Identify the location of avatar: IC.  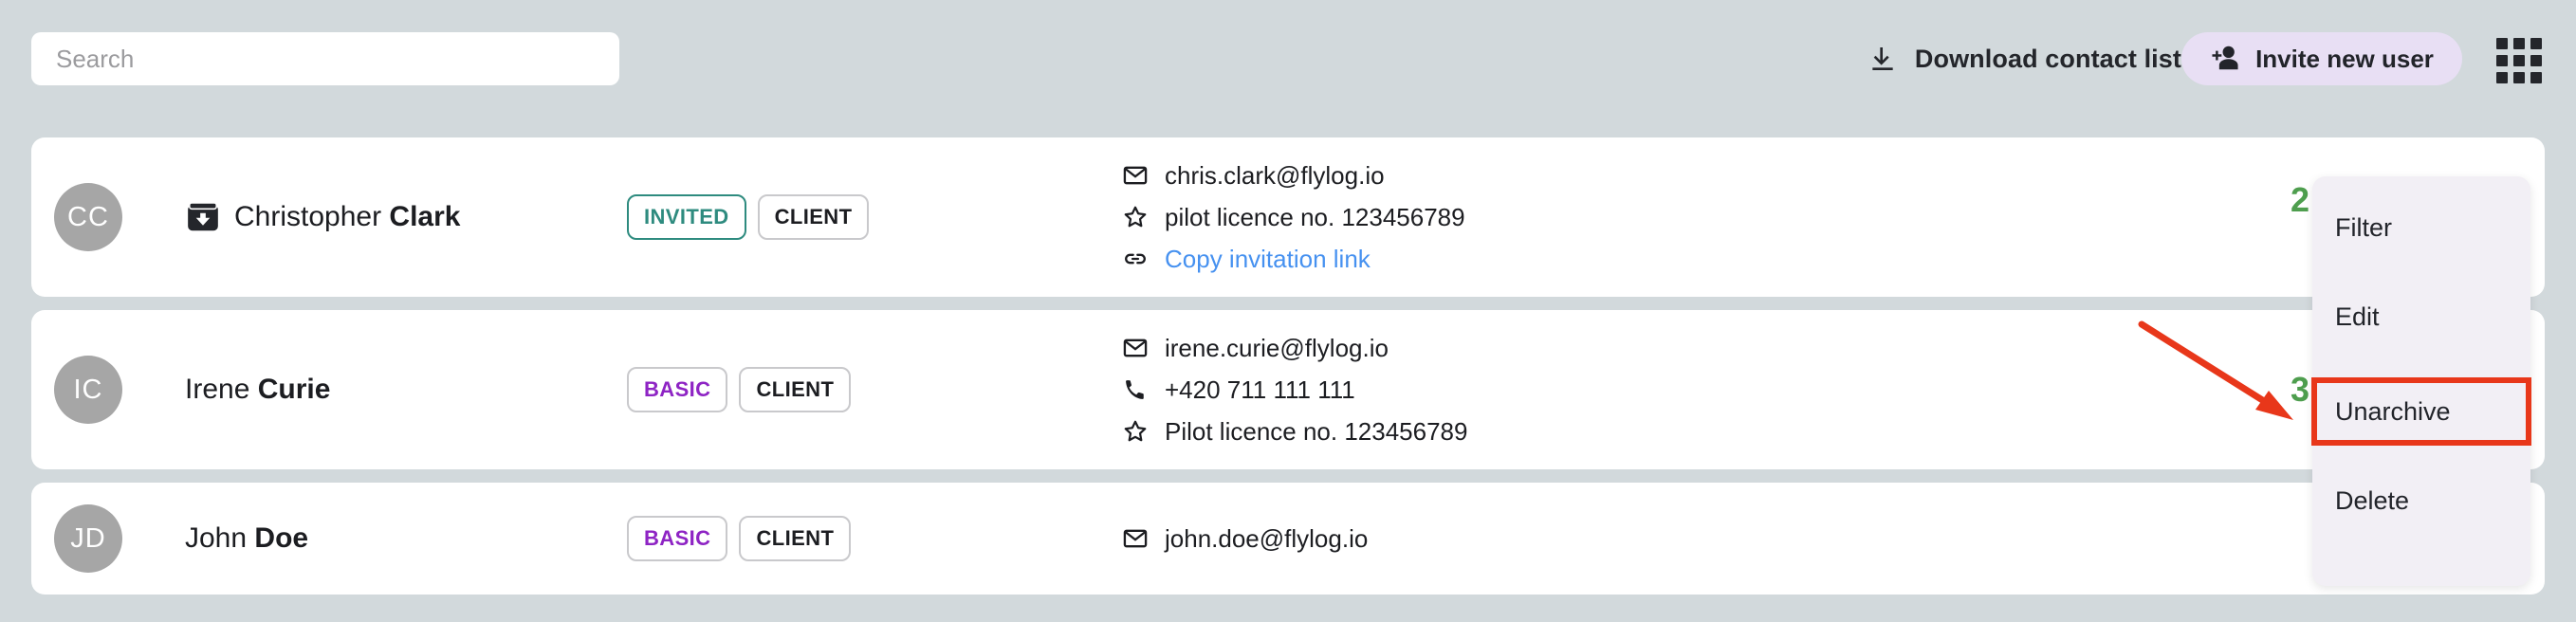
(88, 390).